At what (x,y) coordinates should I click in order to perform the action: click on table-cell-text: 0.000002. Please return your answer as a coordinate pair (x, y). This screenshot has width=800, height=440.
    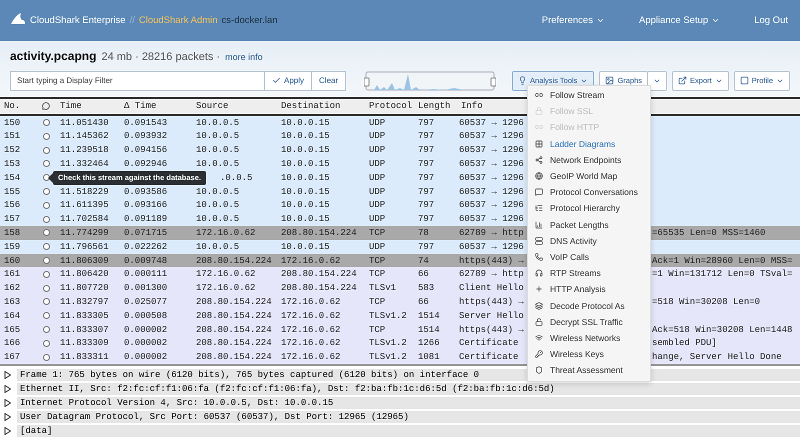
    Looking at the image, I should click on (145, 343).